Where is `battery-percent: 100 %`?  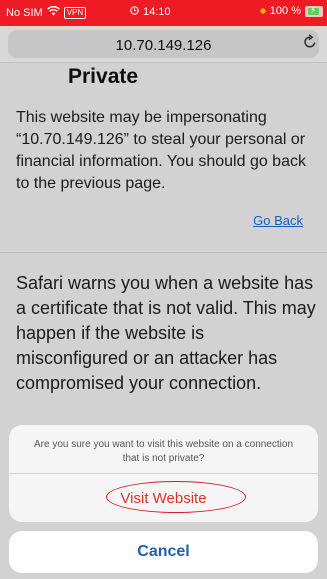 battery-percent: 100 % is located at coordinates (285, 11).